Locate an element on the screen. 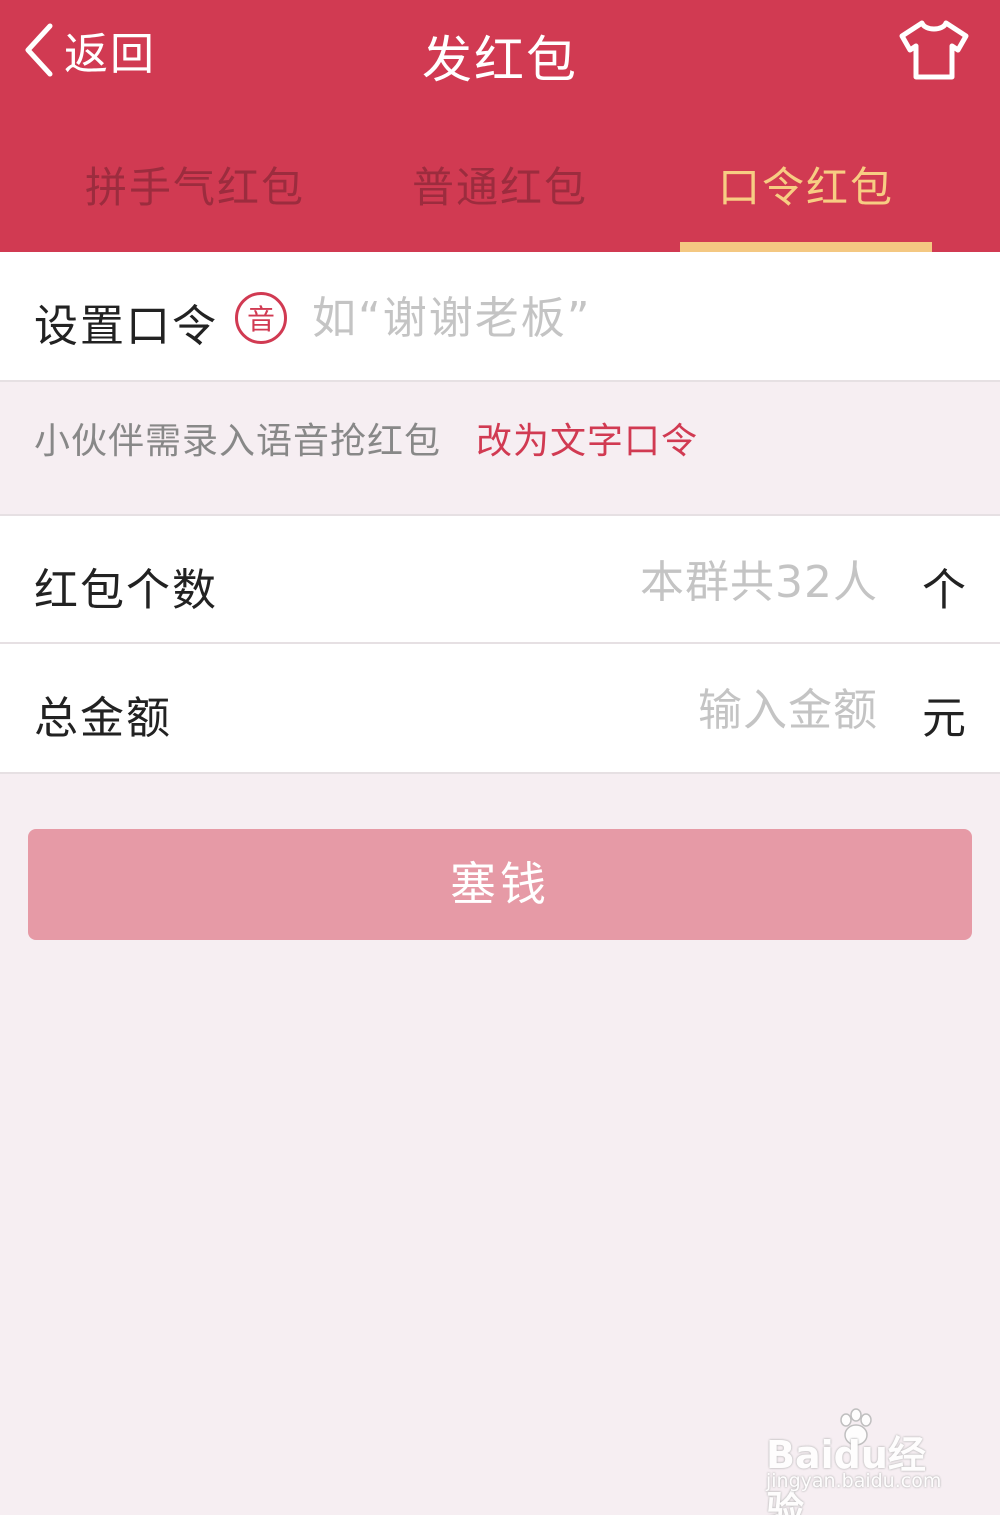 The image size is (1000, 1515). skin-button is located at coordinates (934, 50).